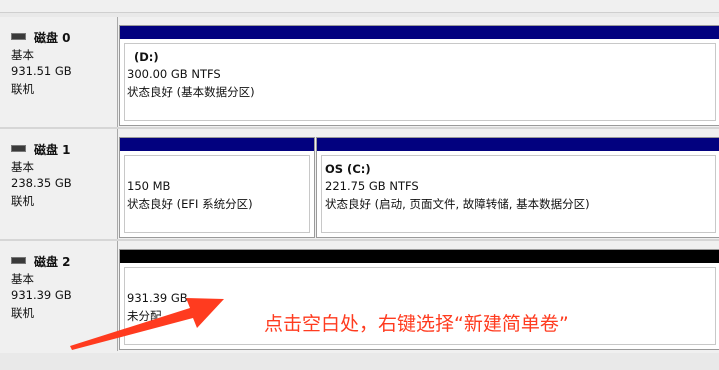 The image size is (719, 370). Describe the element at coordinates (147, 324) in the screenshot. I see `arrow-shape` at that location.